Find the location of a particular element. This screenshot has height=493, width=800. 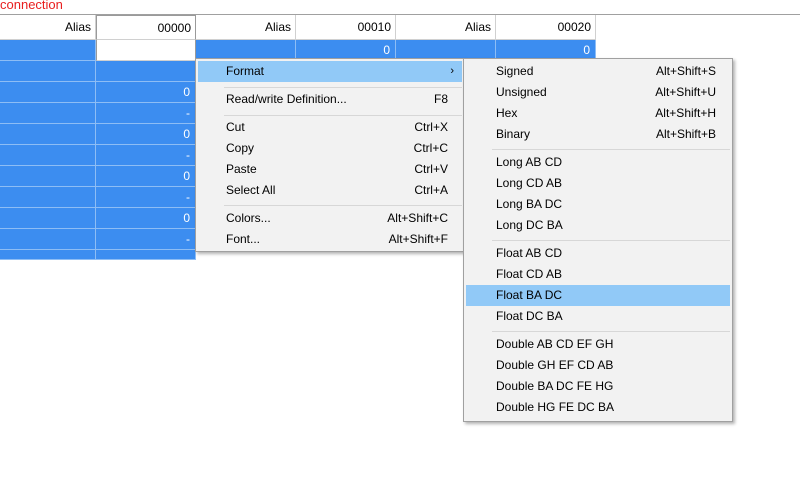

menu-item-long-ba-dc: Long BA DC is located at coordinates (598, 204).